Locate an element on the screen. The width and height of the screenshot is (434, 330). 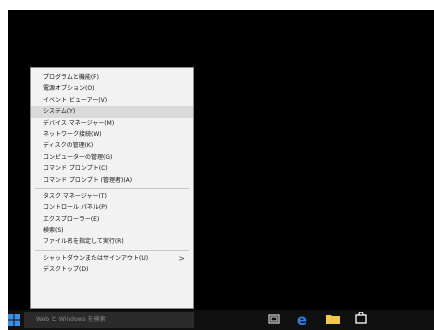
menu-item-desktop: デスクトップ(D) is located at coordinates (112, 269).